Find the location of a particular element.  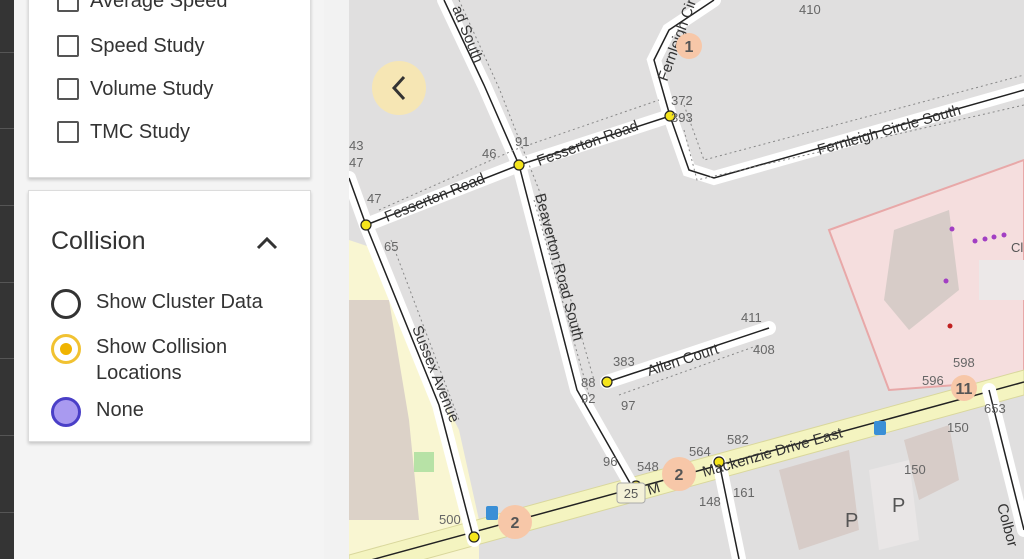

cluster-count: 1 is located at coordinates (689, 47).